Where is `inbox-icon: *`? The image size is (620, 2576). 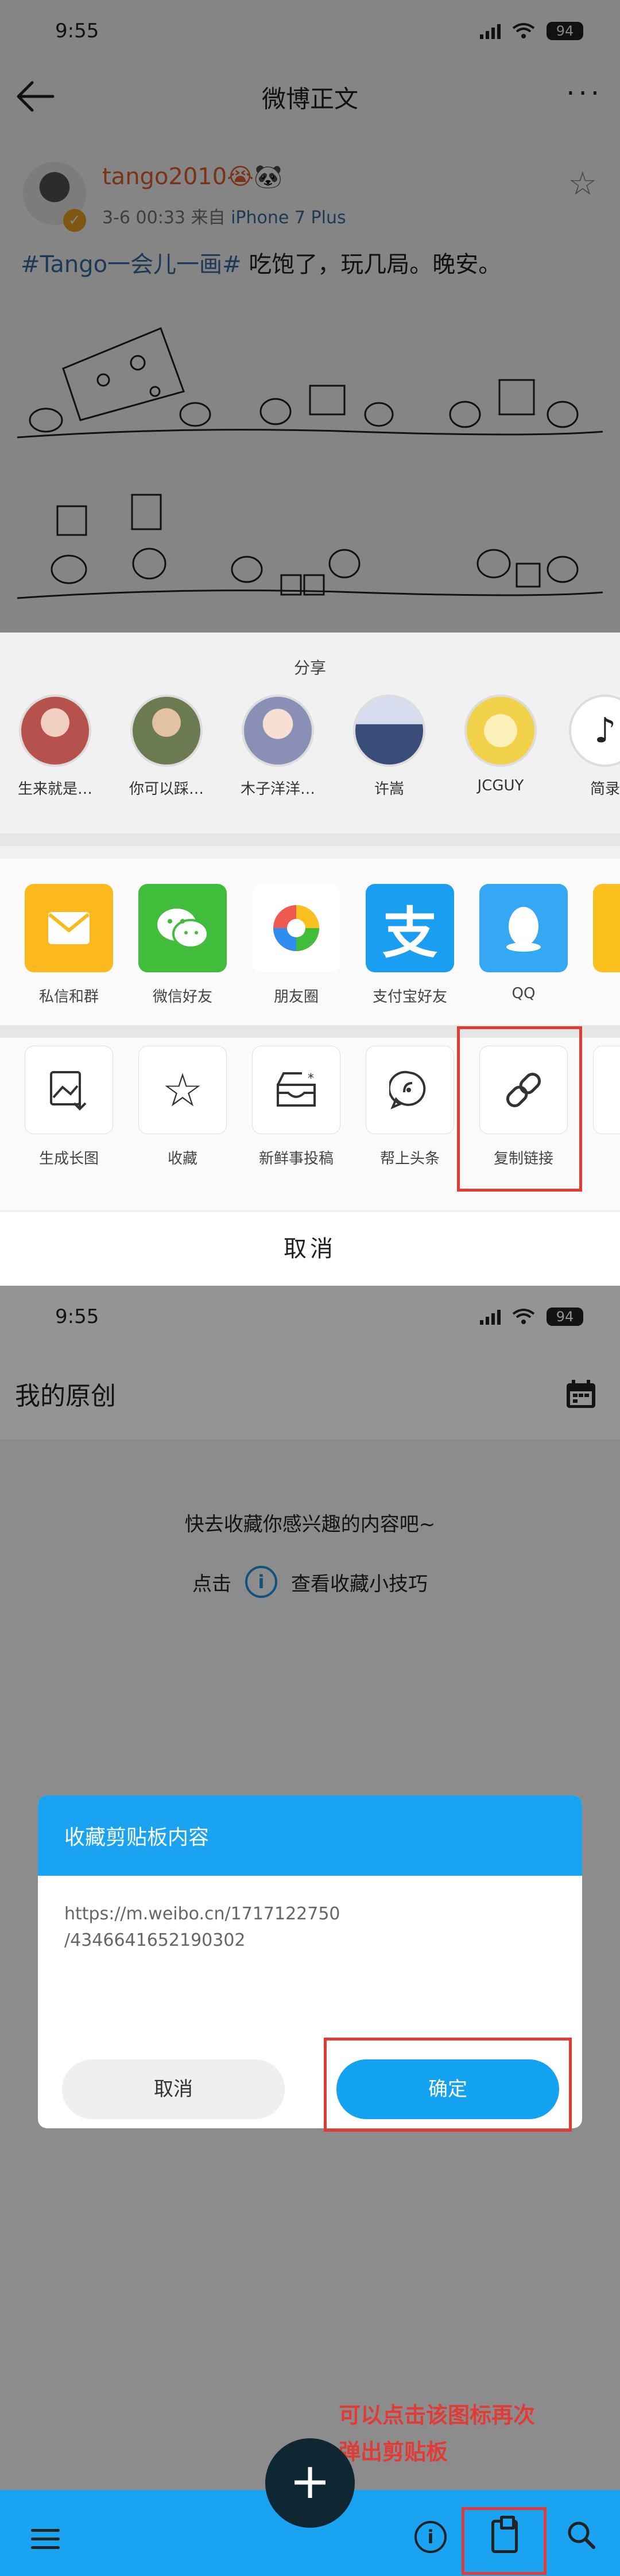 inbox-icon: * is located at coordinates (296, 1090).